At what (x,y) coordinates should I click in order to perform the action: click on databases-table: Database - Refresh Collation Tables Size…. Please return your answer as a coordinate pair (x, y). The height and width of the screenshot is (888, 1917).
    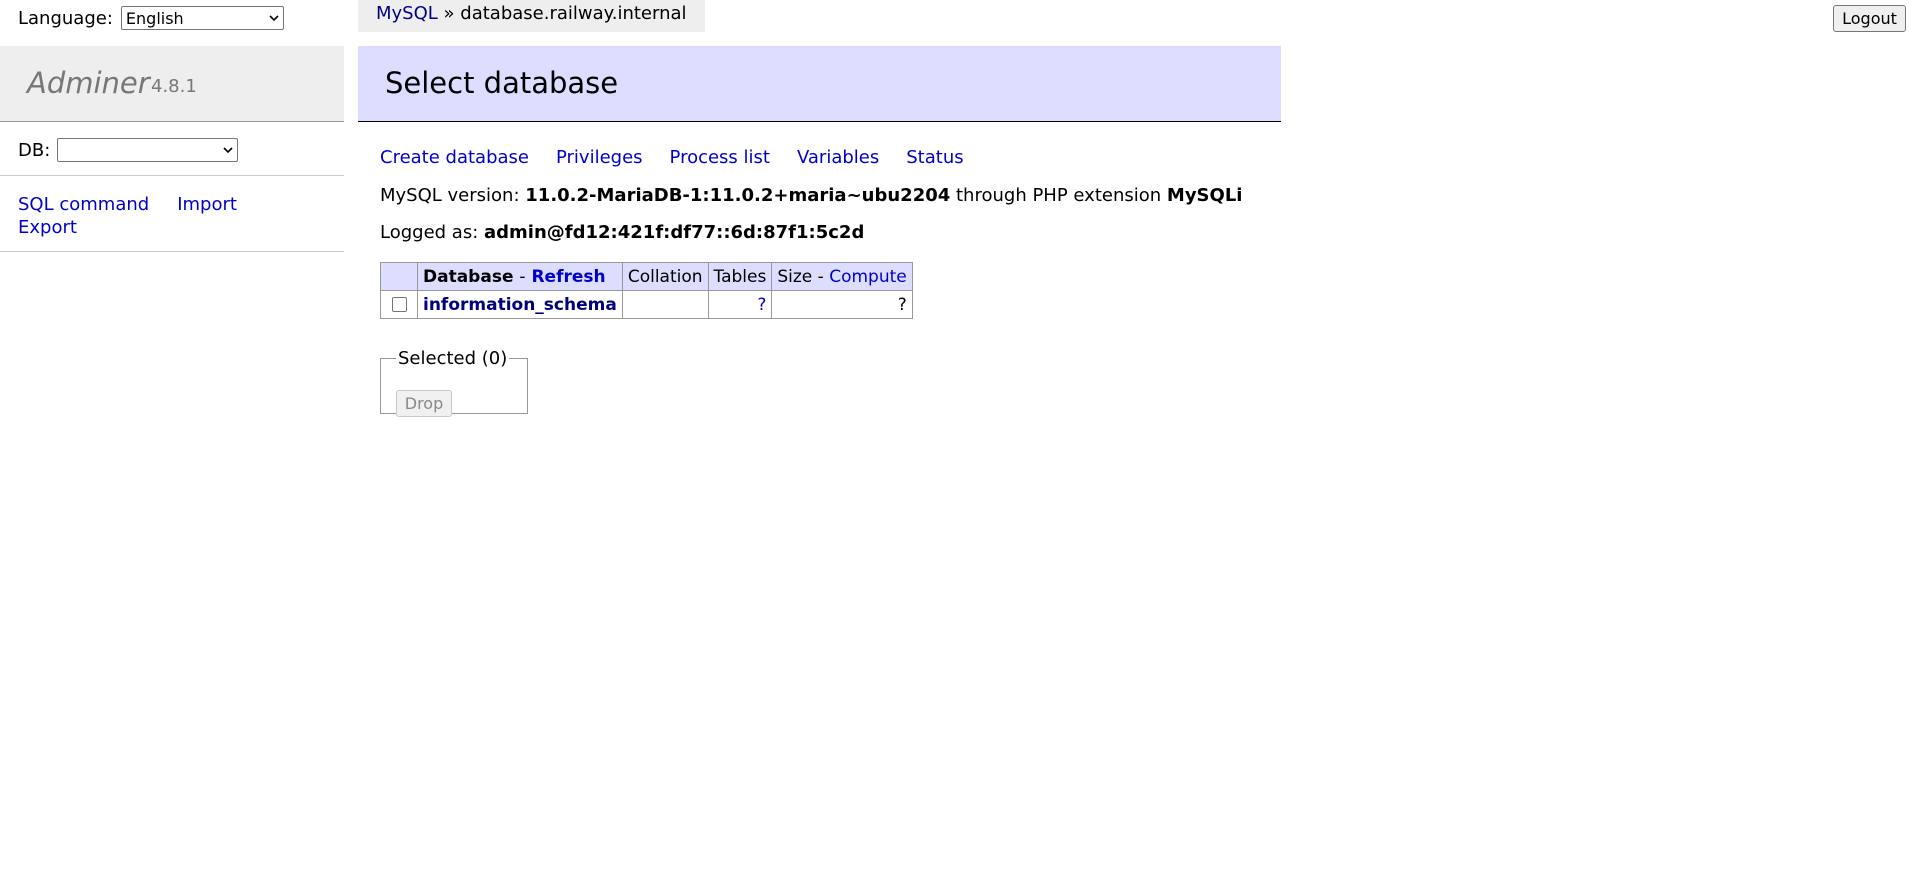
    Looking at the image, I should click on (646, 290).